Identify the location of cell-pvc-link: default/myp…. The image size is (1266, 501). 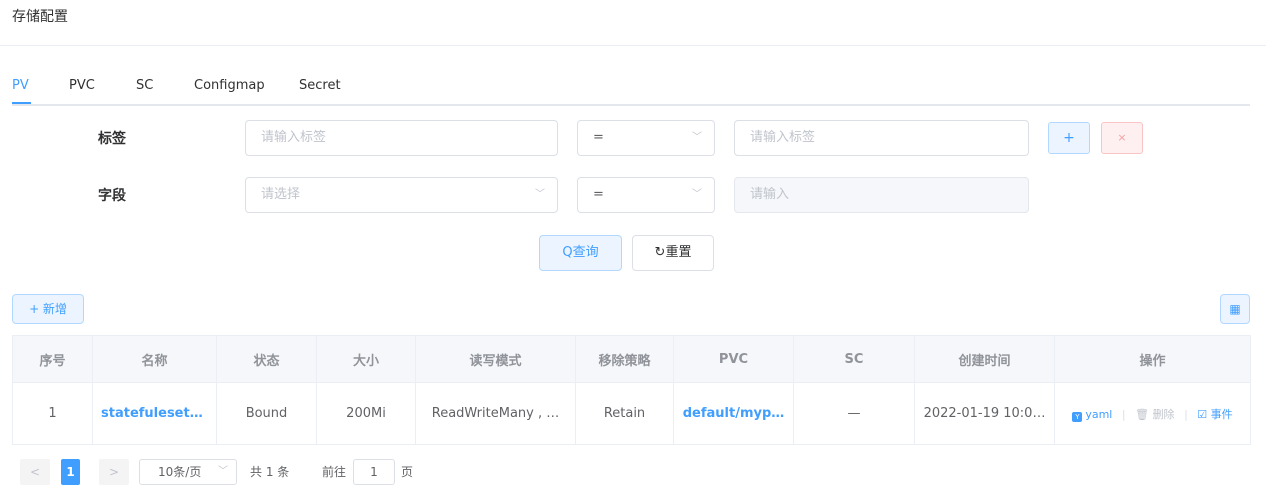
(733, 413).